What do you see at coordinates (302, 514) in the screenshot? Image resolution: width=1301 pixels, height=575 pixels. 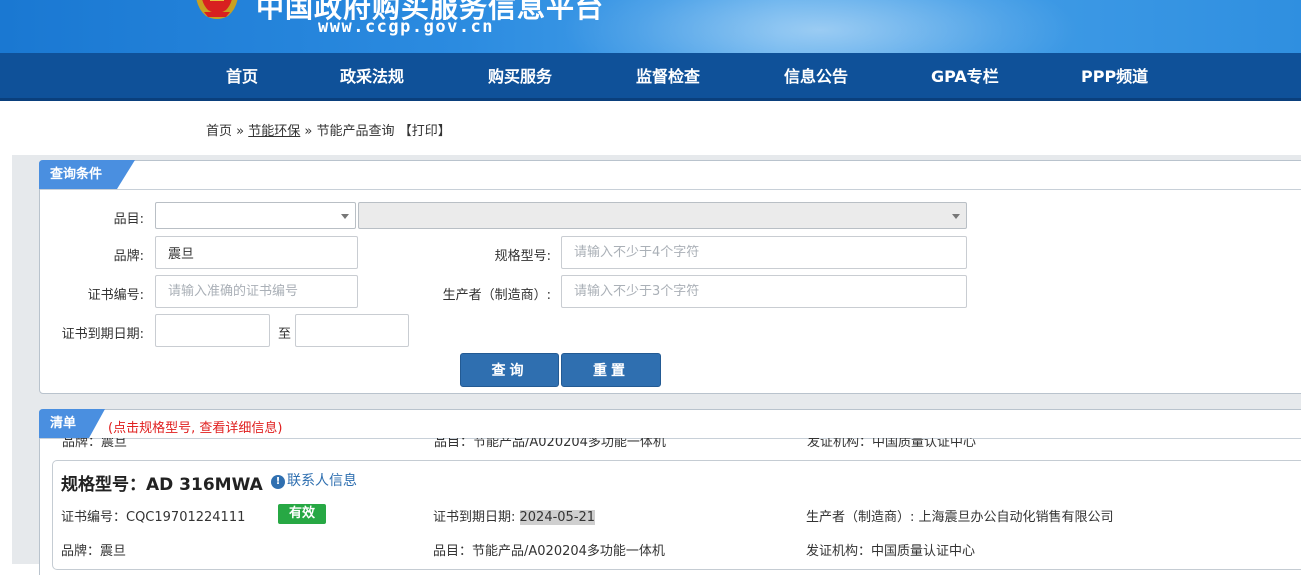 I see `status-badge: 有效` at bounding box center [302, 514].